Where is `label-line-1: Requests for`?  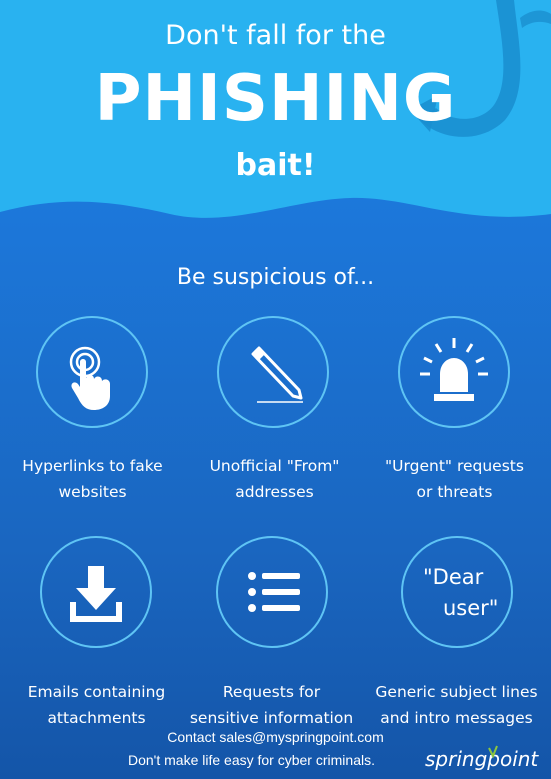
label-line-1: Requests for is located at coordinates (271, 692).